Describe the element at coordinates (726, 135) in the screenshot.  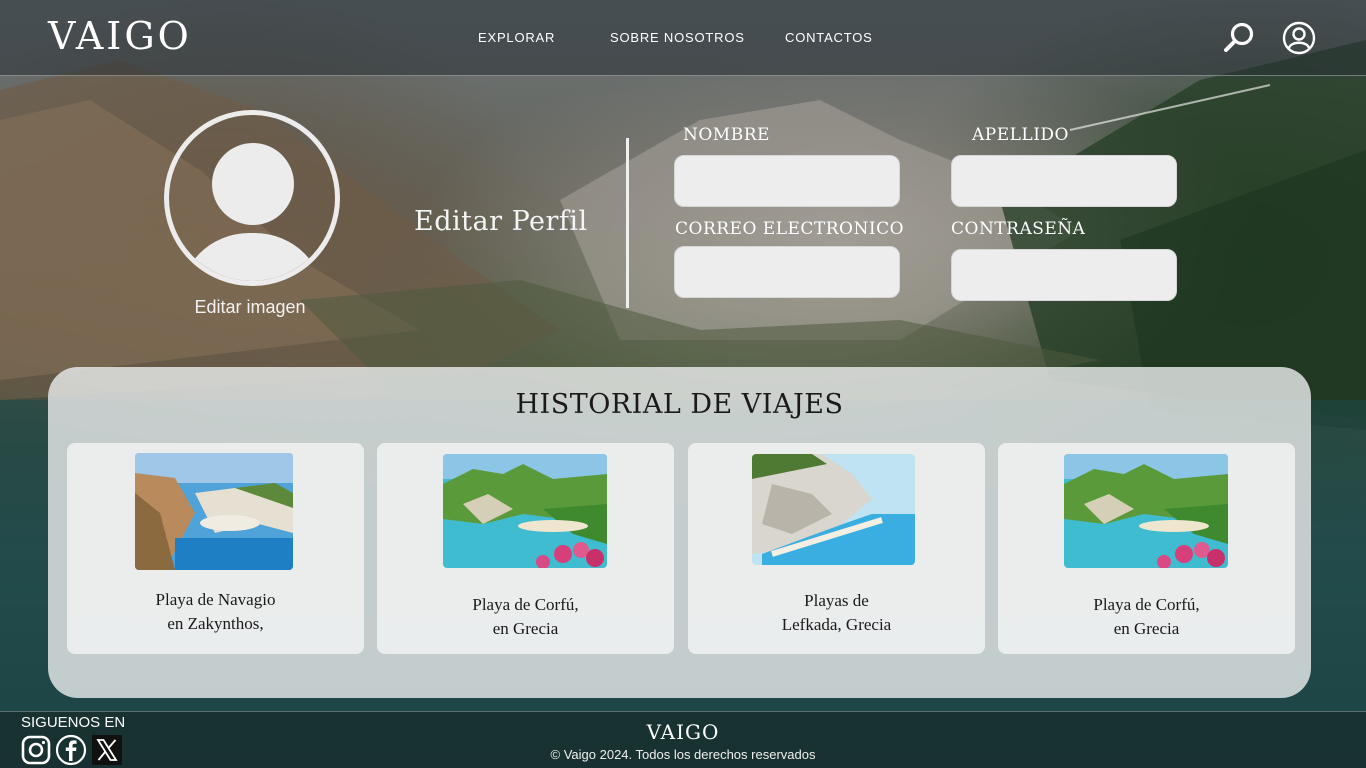
I see `nombre-label: NOMBRE` at that location.